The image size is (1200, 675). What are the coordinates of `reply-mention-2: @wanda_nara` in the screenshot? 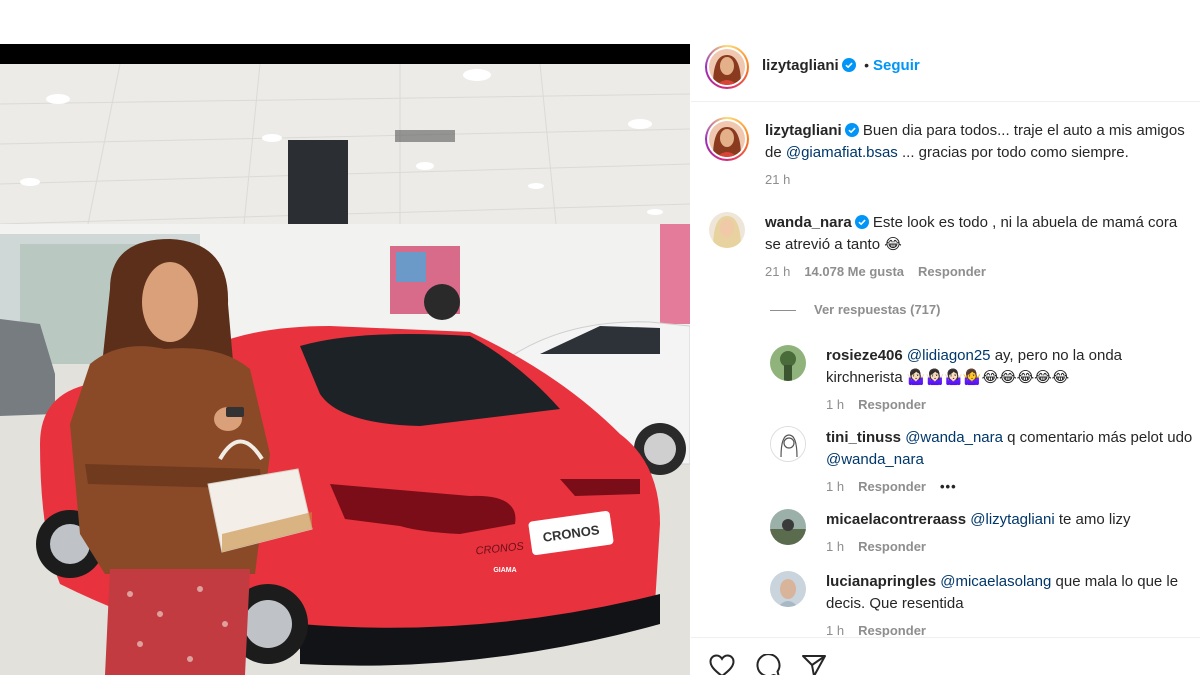 It's located at (875, 459).